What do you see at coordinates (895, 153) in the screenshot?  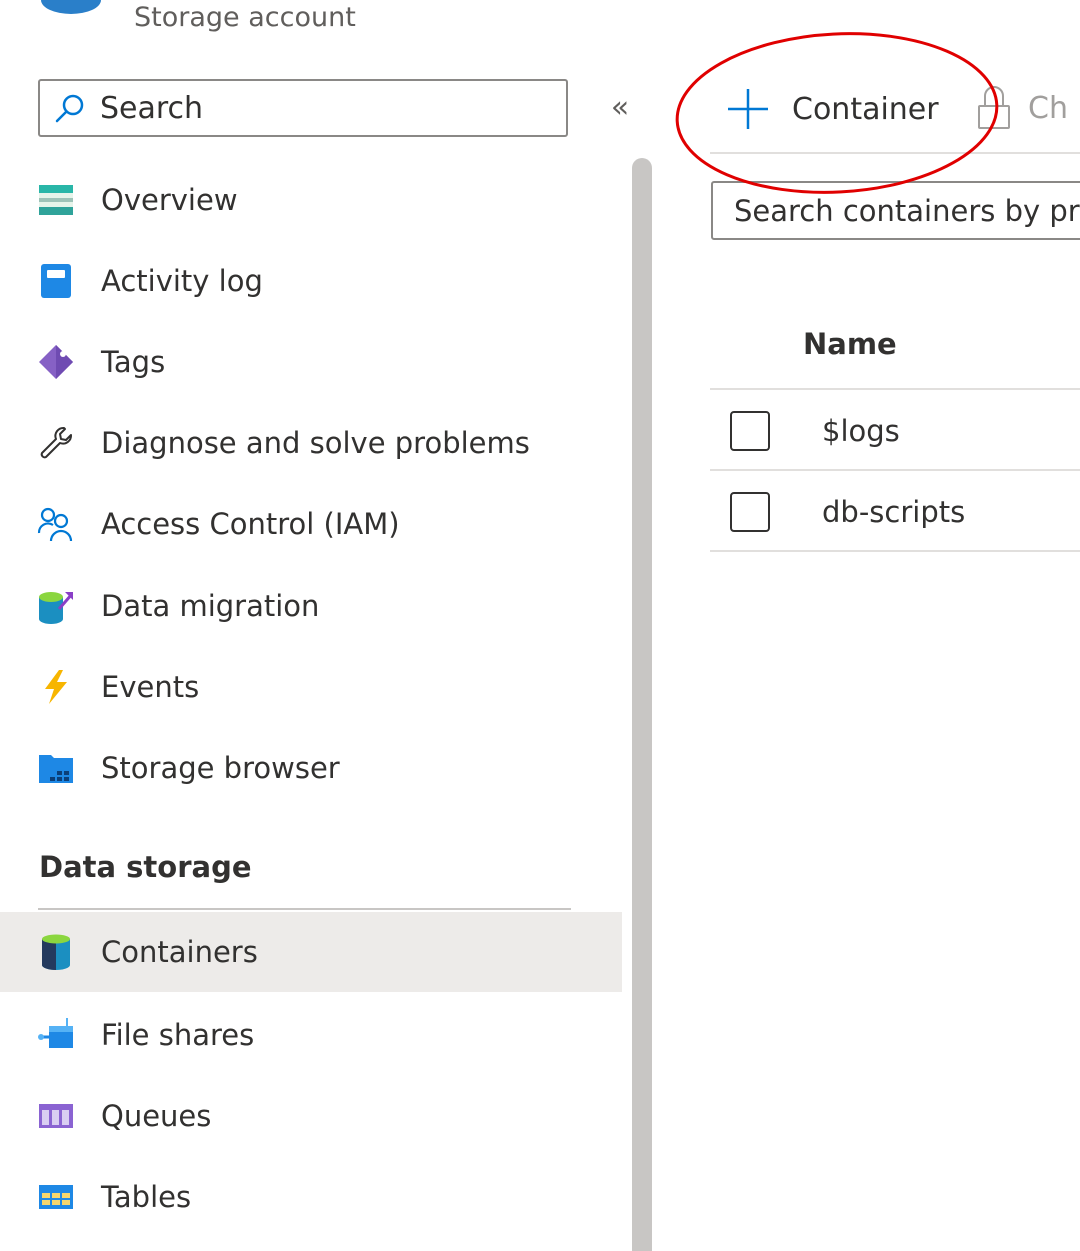 I see `toolbar-divider` at bounding box center [895, 153].